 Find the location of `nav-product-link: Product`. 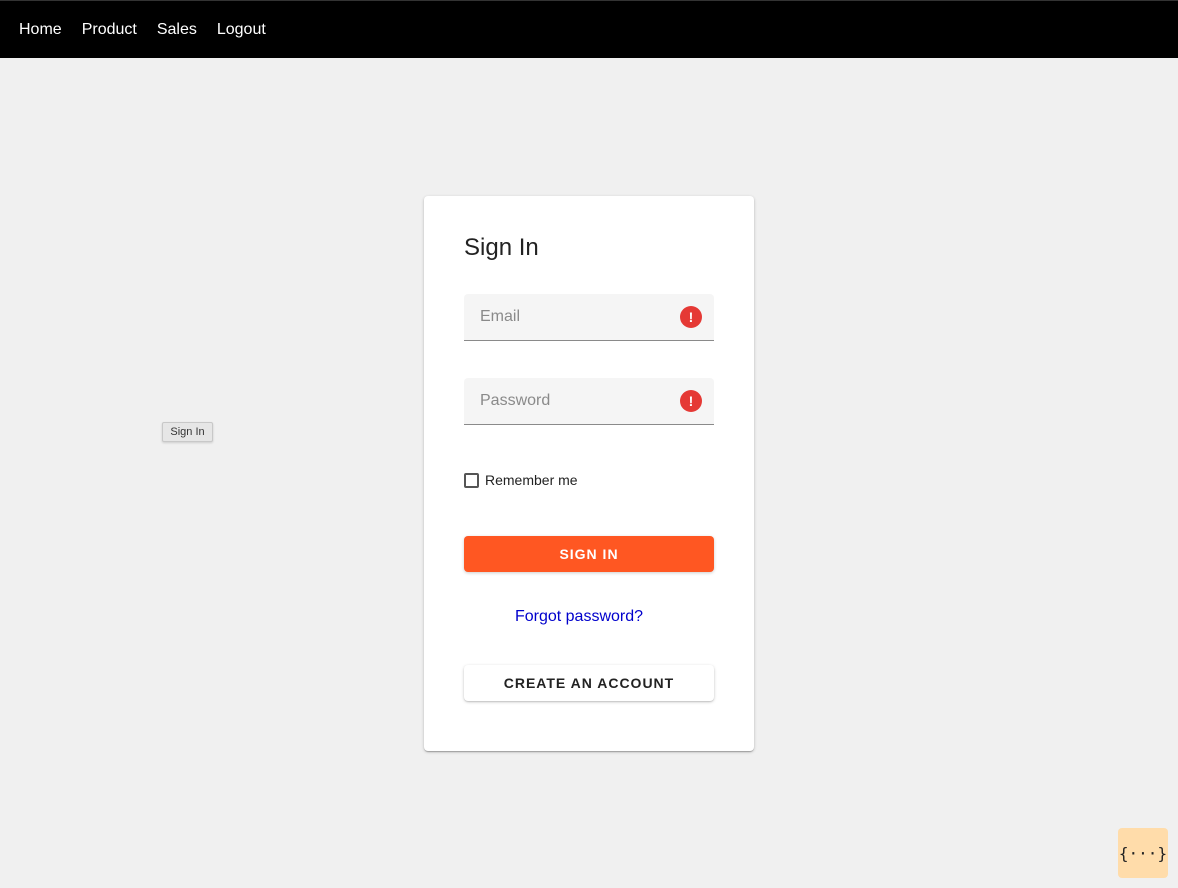

nav-product-link: Product is located at coordinates (109, 30).